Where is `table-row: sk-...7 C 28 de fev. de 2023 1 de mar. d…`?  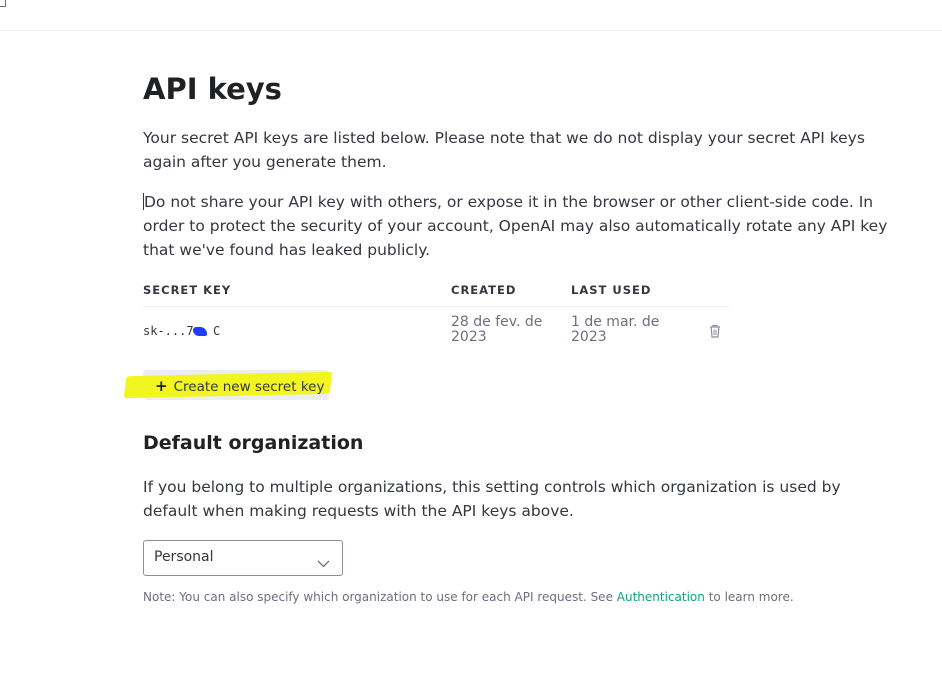 table-row: sk-...7 C 28 de fev. de 2023 1 de mar. d… is located at coordinates (436, 332).